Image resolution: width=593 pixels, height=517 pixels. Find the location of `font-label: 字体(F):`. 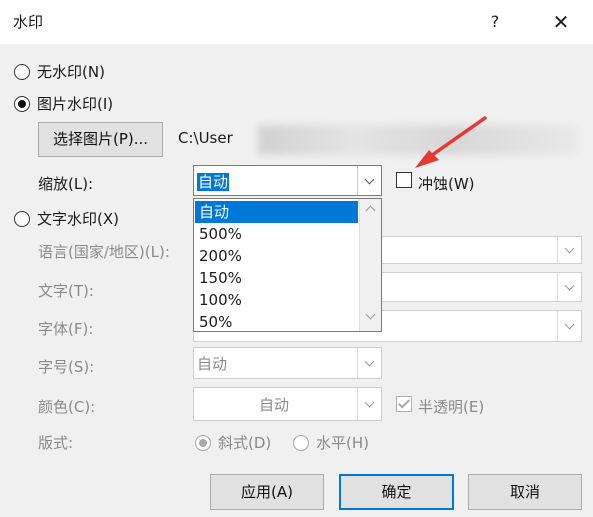

font-label: 字体(F): is located at coordinates (66, 329).